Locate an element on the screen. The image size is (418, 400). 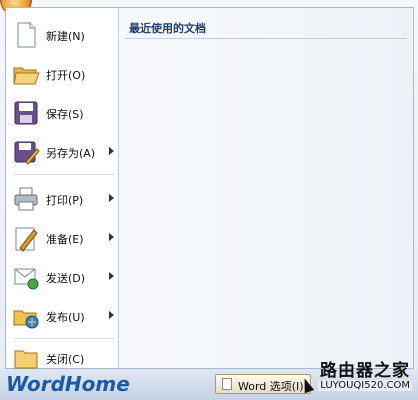
word-options-label: Word 选项(I) is located at coordinates (271, 386).